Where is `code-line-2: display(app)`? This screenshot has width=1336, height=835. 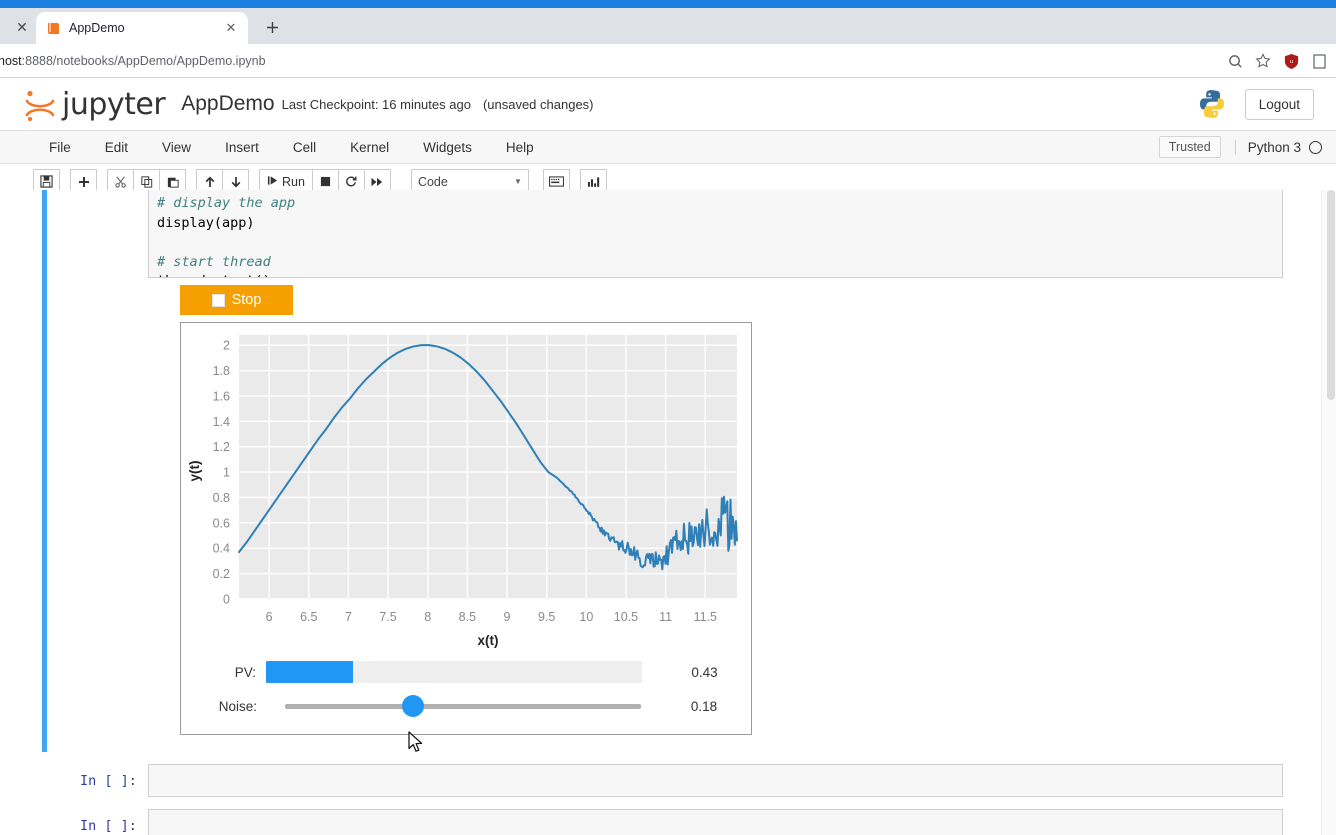 code-line-2: display(app) is located at coordinates (206, 222).